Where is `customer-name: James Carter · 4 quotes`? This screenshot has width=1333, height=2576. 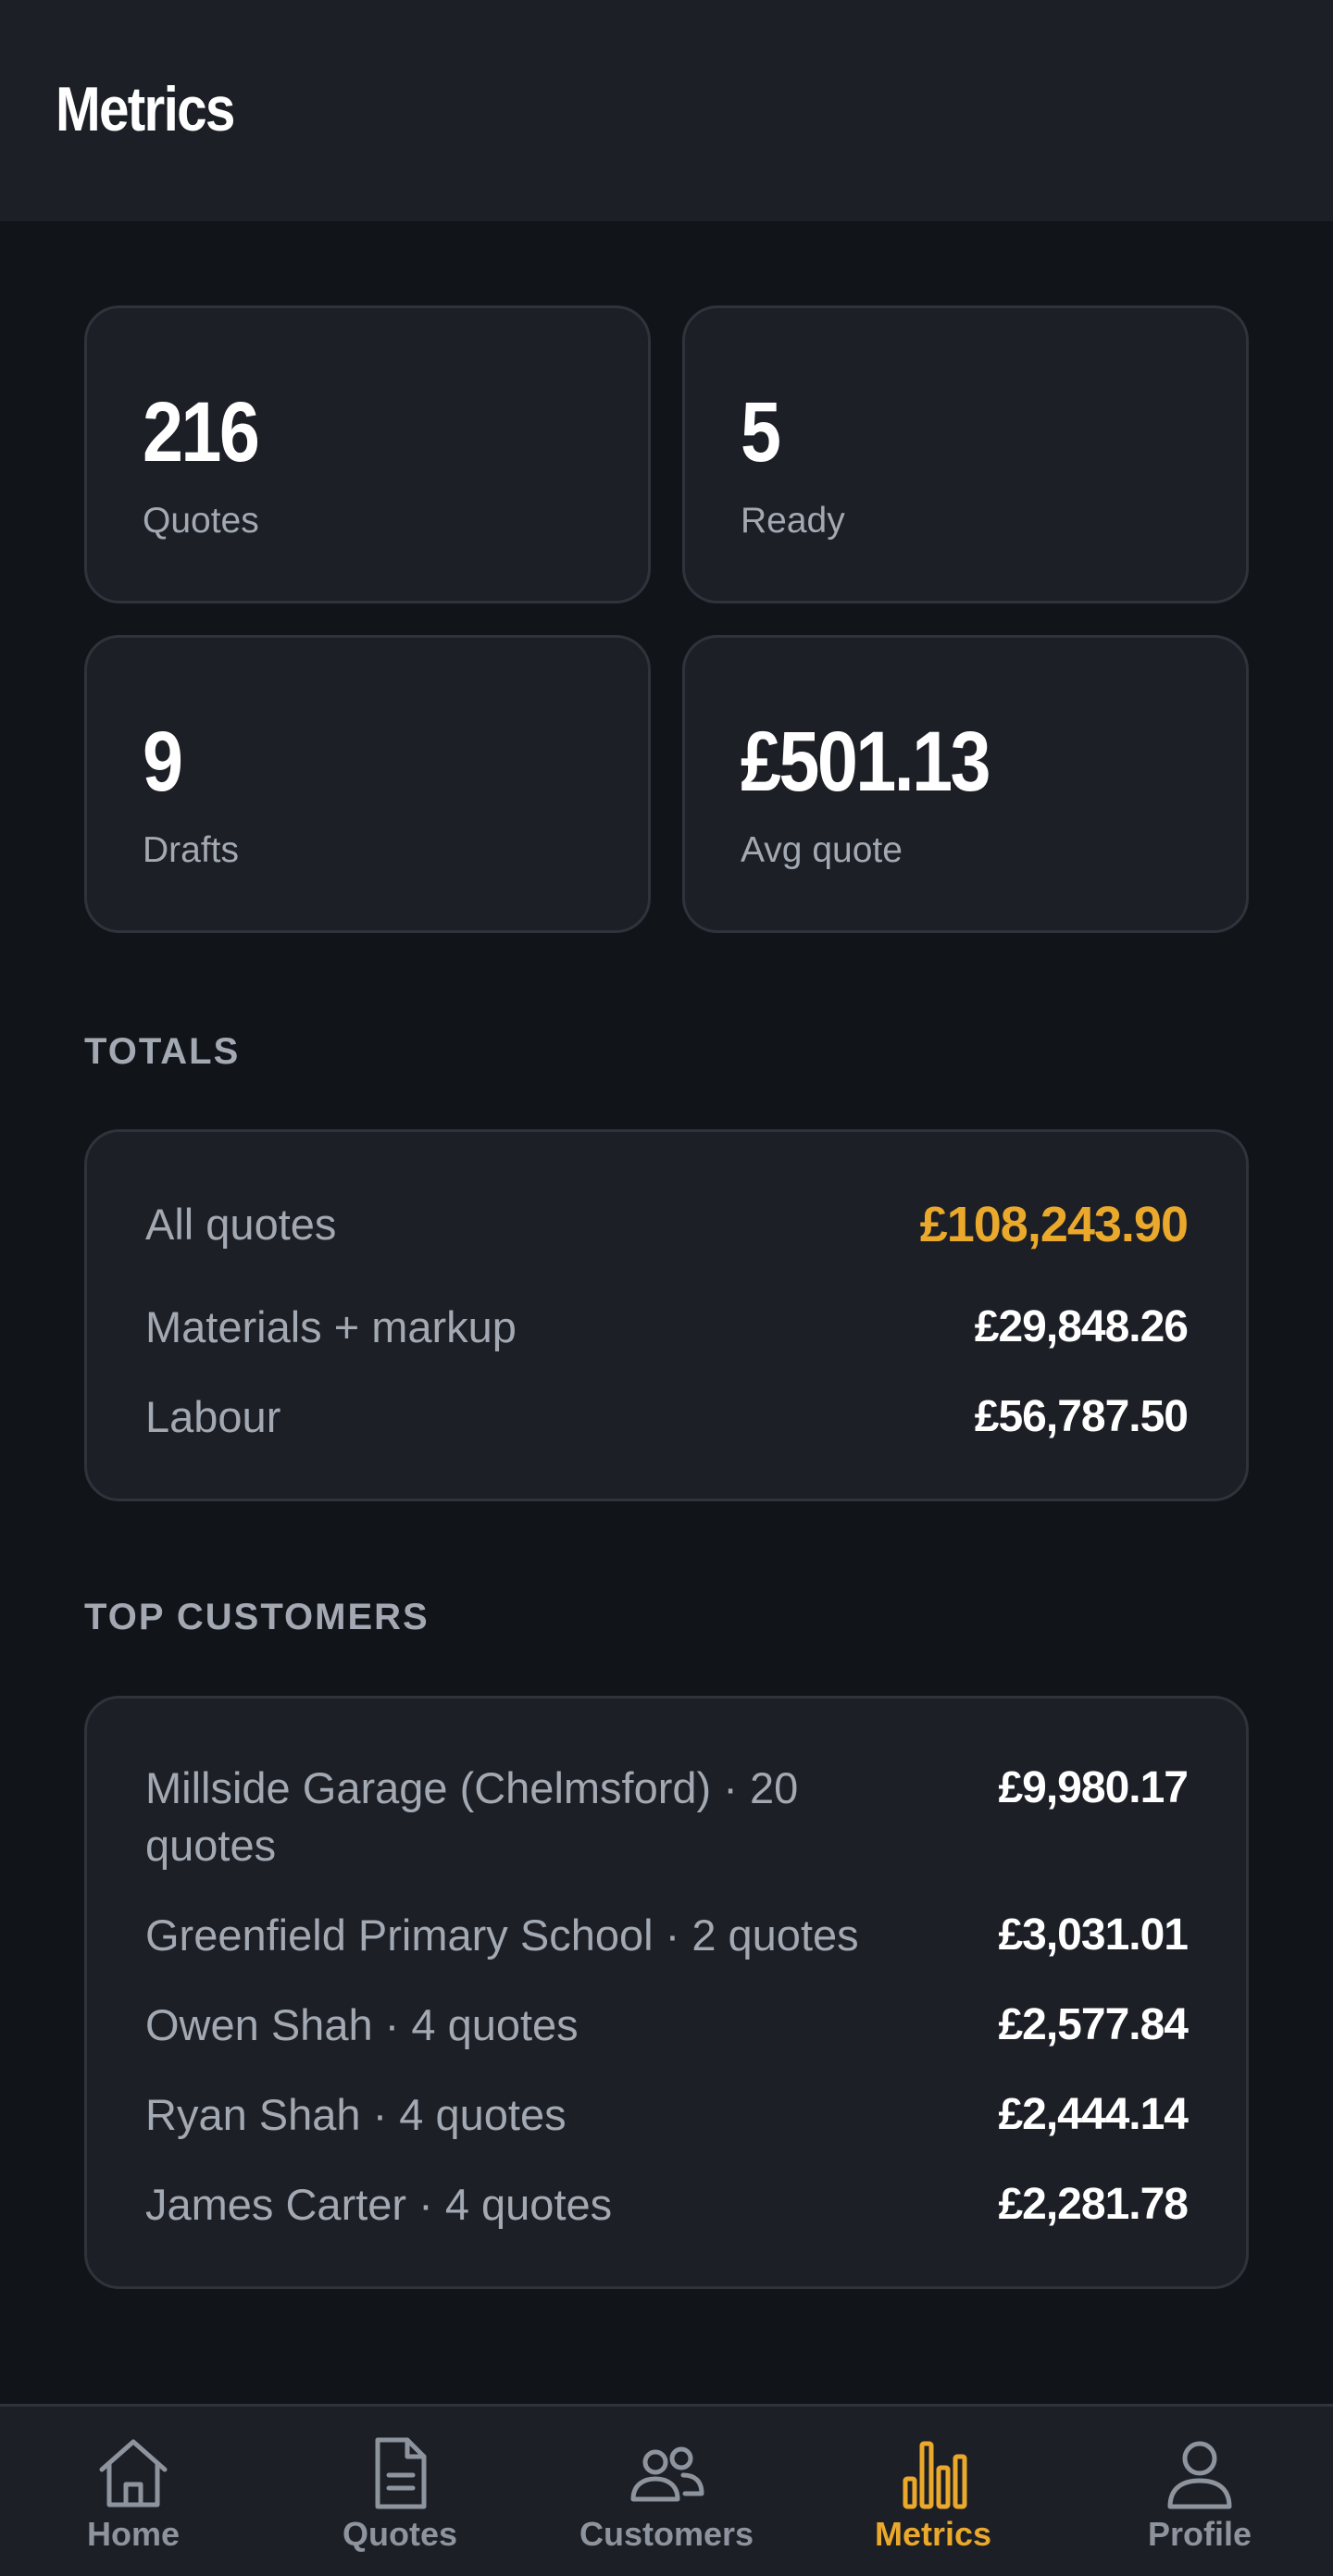 customer-name: James Carter · 4 quotes is located at coordinates (379, 2204).